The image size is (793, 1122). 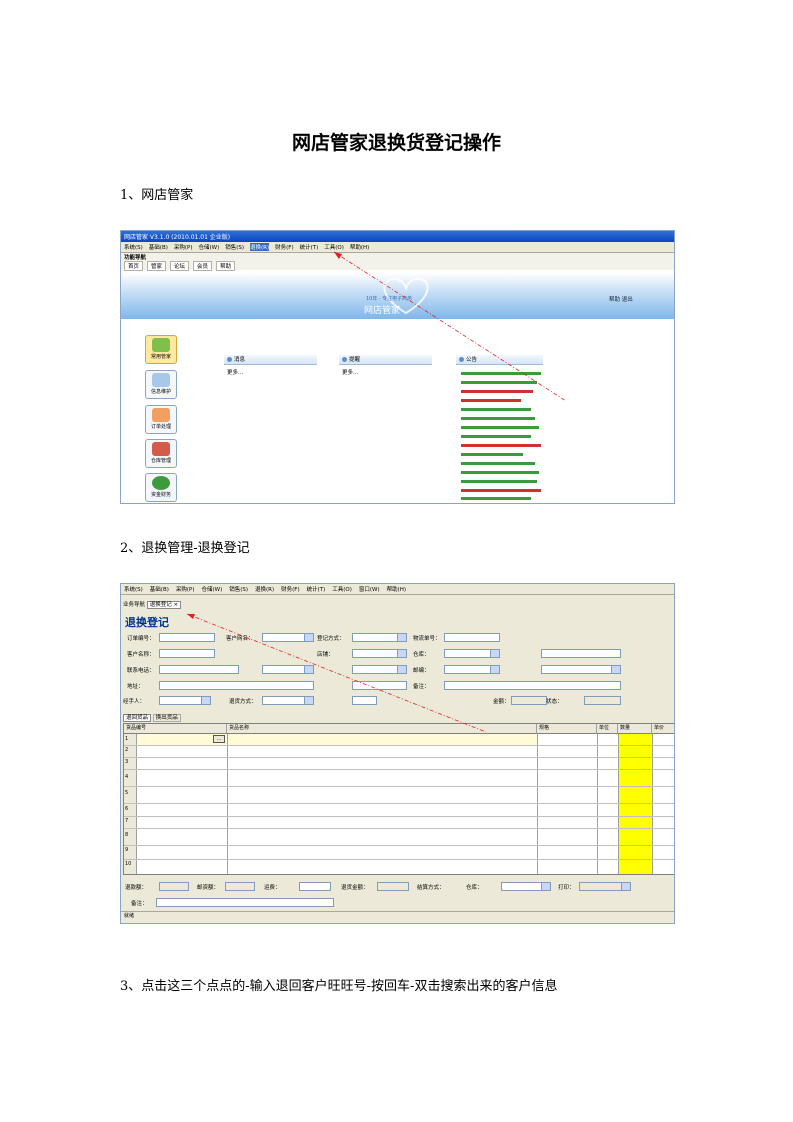 What do you see at coordinates (185, 548) in the screenshot?
I see `step-2-text: 2、退换管理-退换登记` at bounding box center [185, 548].